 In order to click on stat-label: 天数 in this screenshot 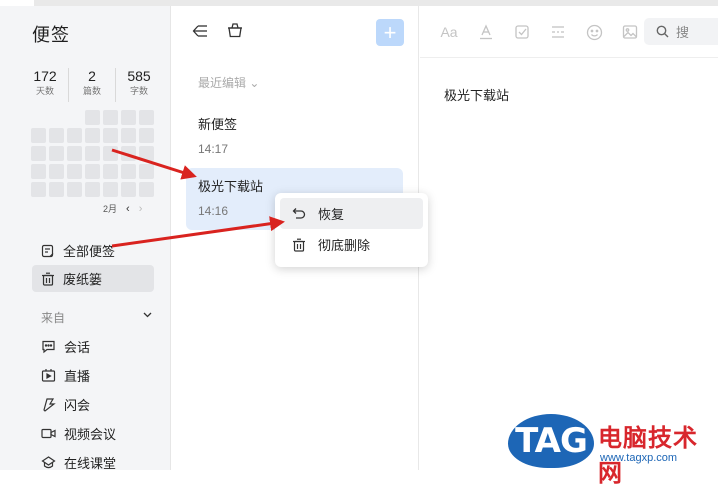, I will do `click(44, 91)`.